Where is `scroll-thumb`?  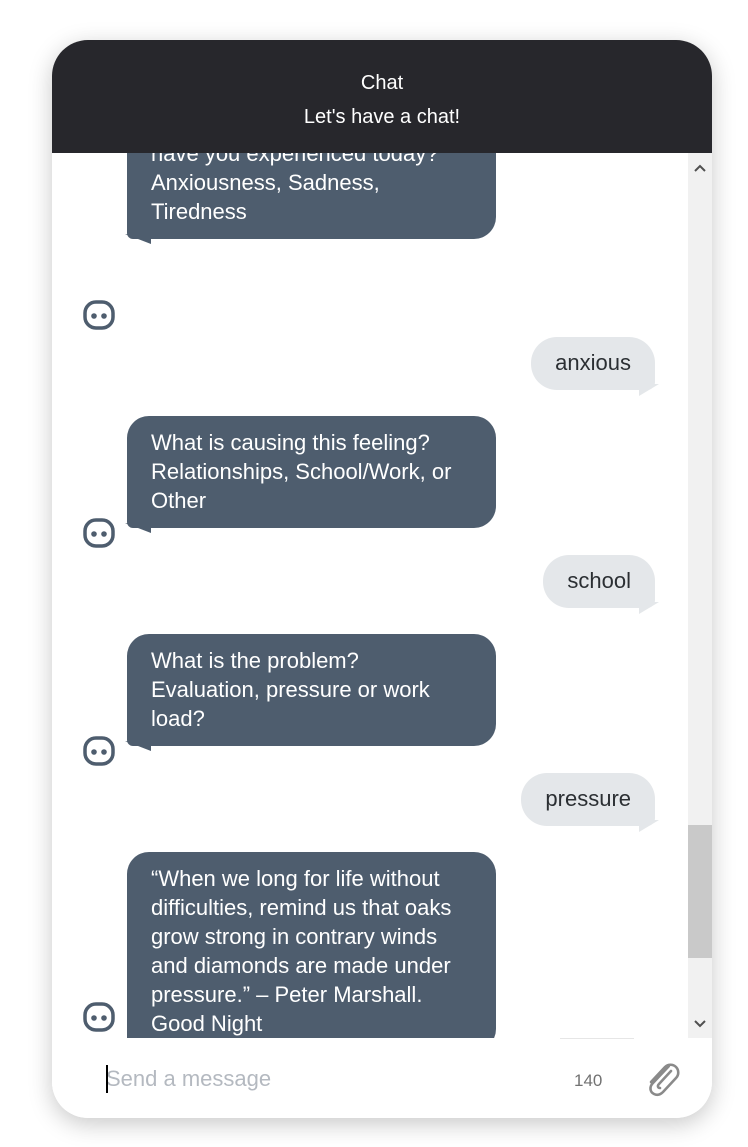
scroll-thumb is located at coordinates (700, 891).